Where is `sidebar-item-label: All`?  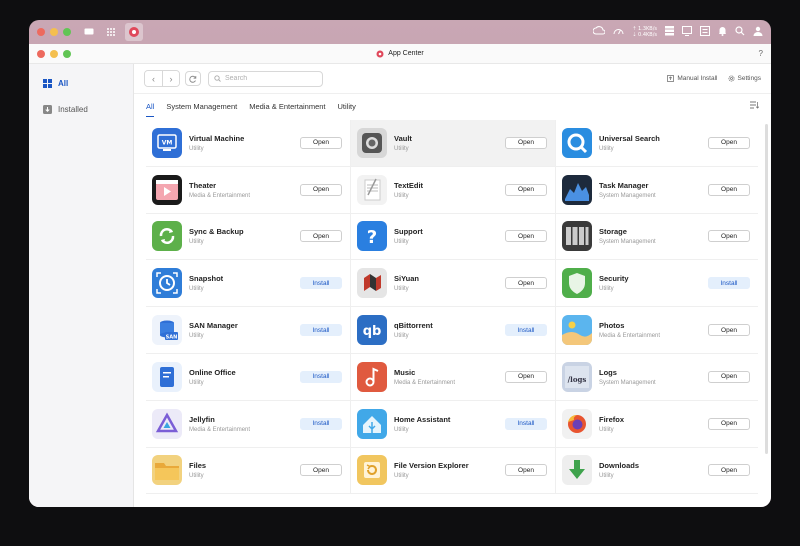 sidebar-item-label: All is located at coordinates (63, 83).